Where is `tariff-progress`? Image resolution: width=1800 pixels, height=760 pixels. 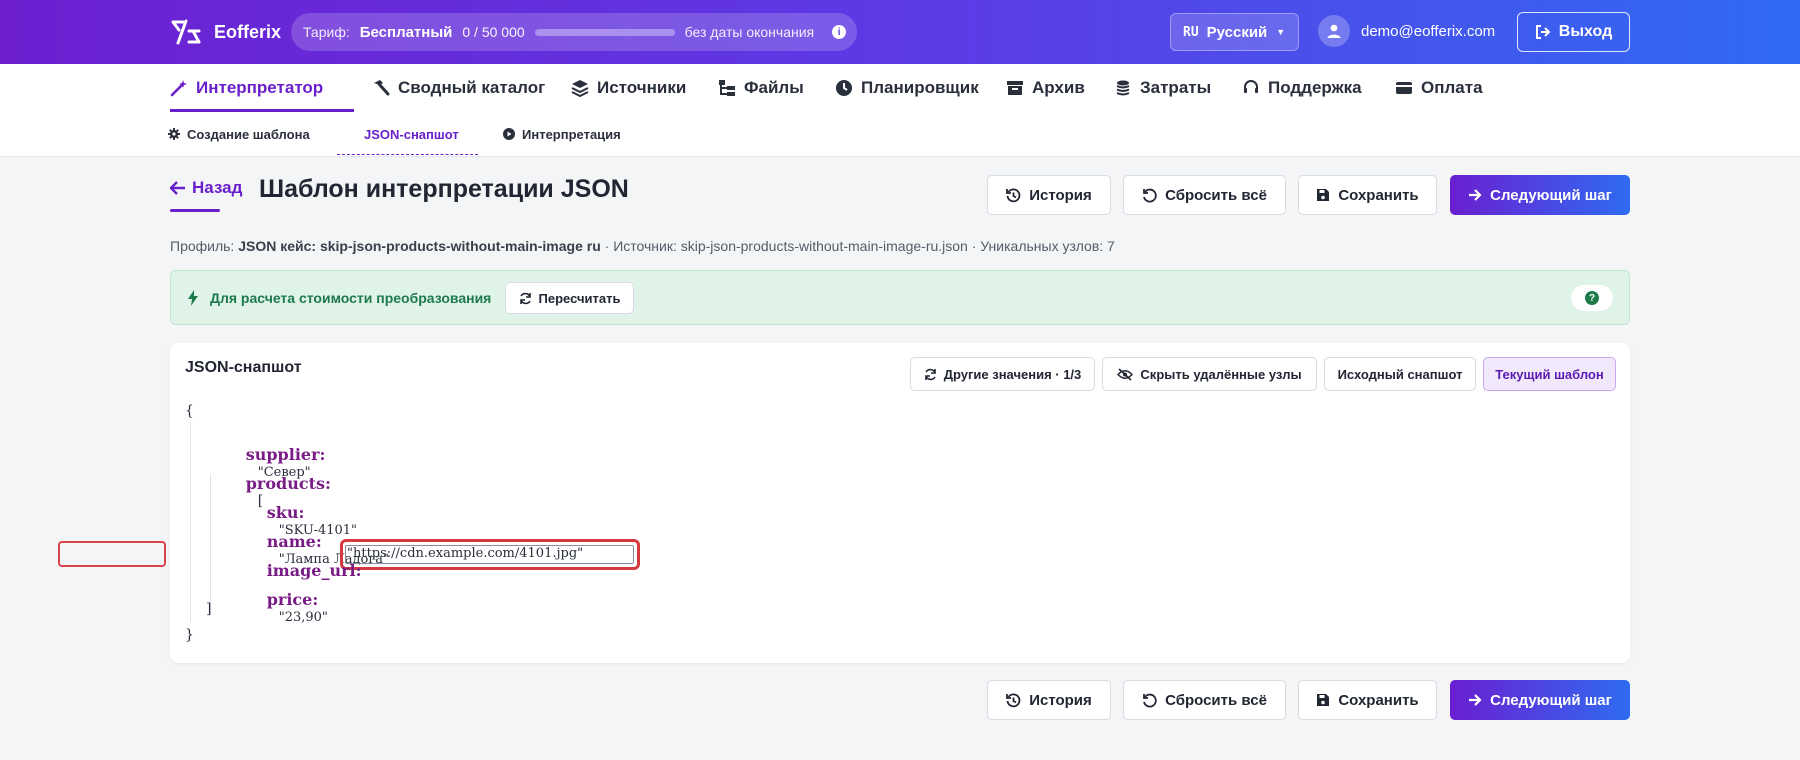 tariff-progress is located at coordinates (604, 32).